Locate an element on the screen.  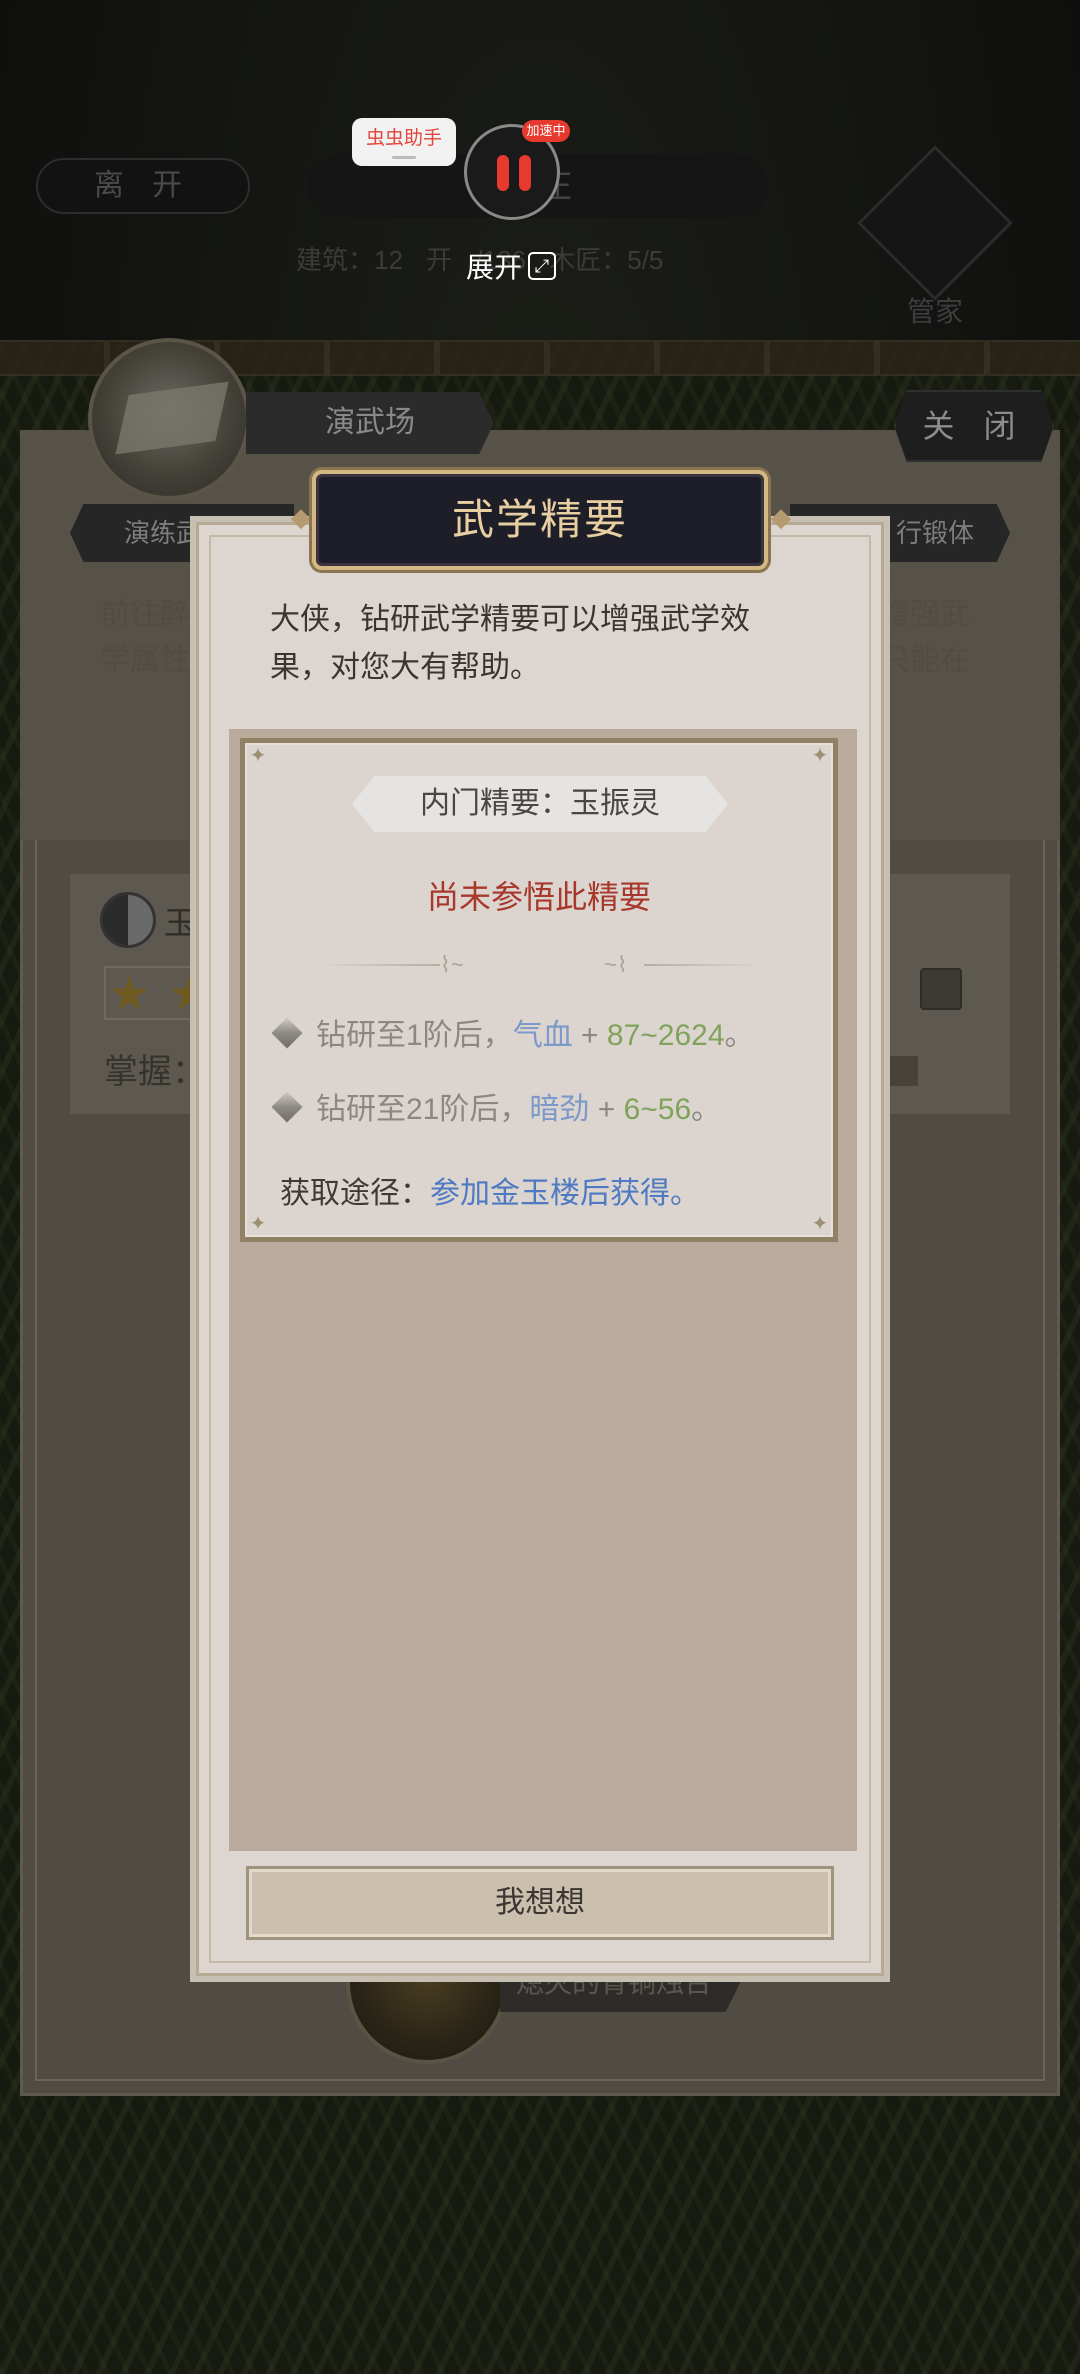
stat-carpenter: 木匠：5/5 is located at coordinates (606, 260).